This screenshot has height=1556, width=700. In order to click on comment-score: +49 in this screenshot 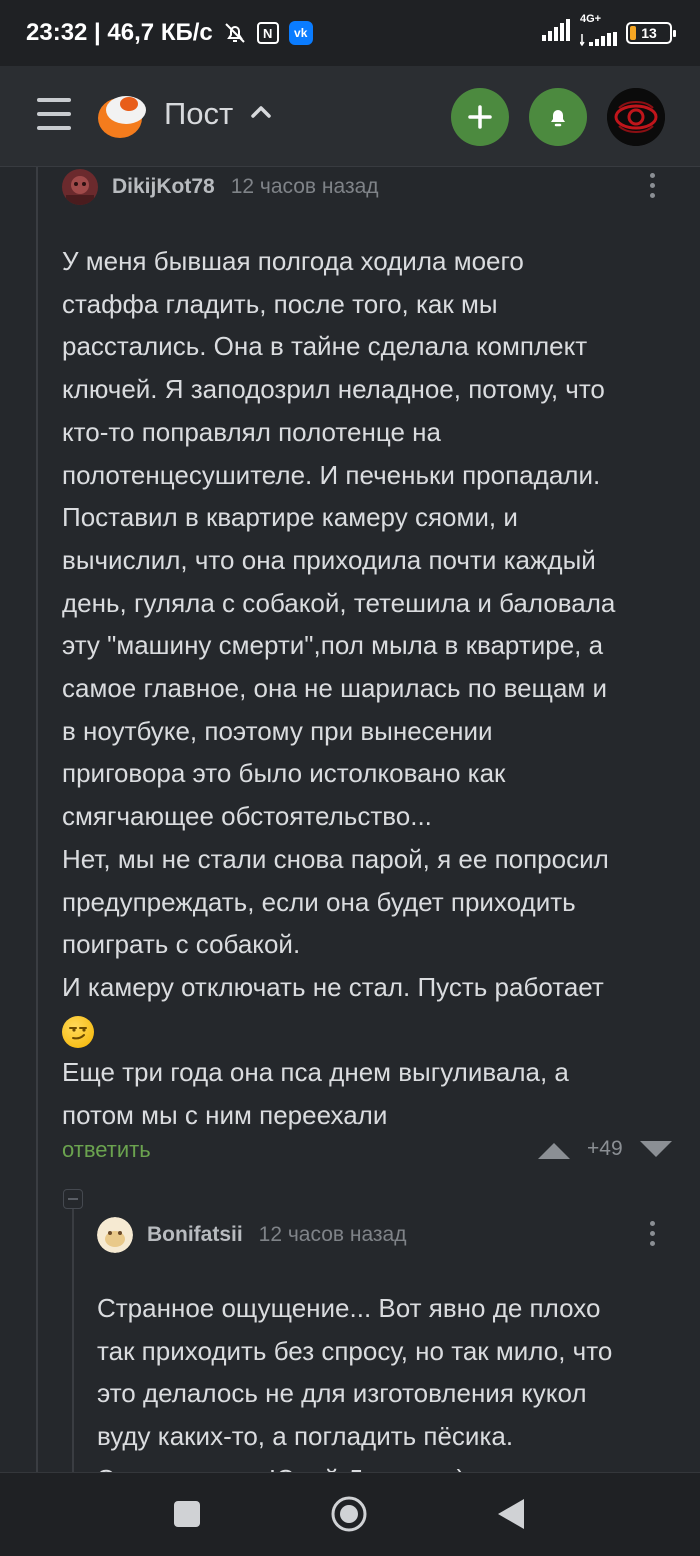, I will do `click(605, 1148)`.